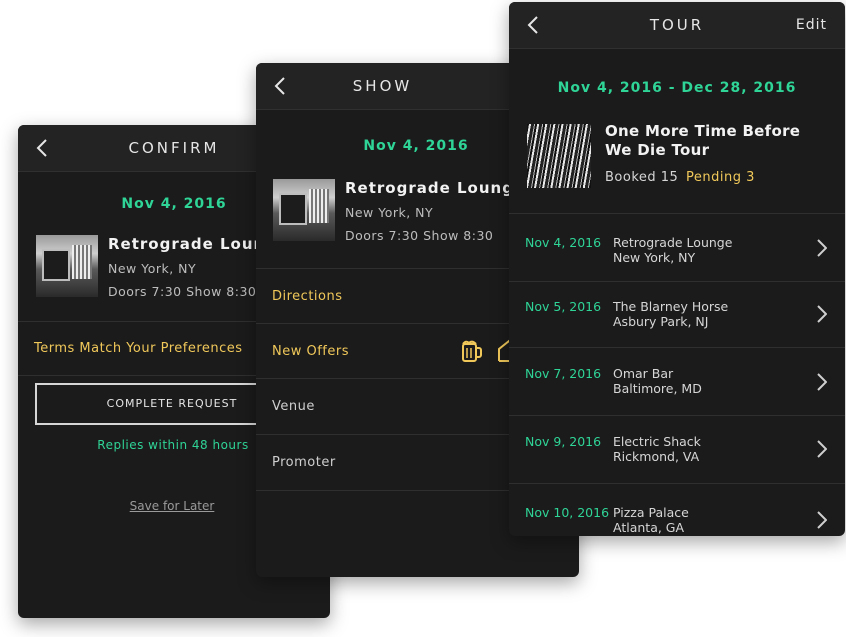 Image resolution: width=846 pixels, height=637 pixels. Describe the element at coordinates (657, 441) in the screenshot. I see `tour-row-venue: Electric Shack` at that location.